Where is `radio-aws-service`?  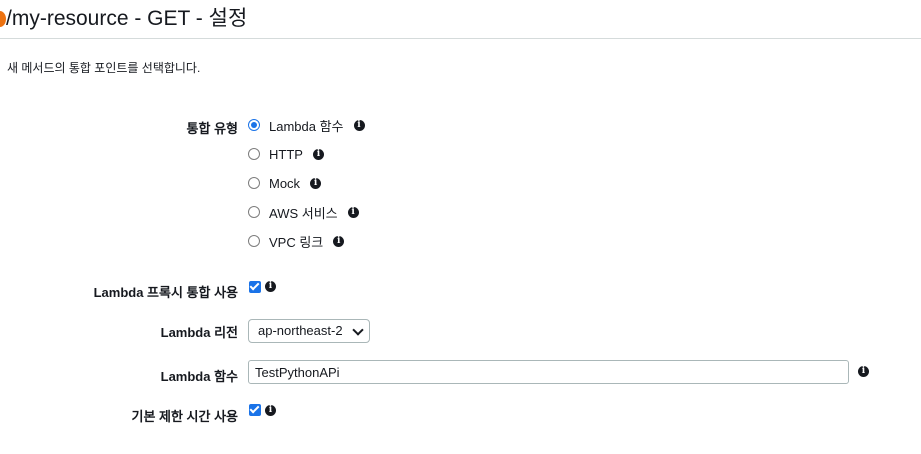
radio-aws-service is located at coordinates (254, 212).